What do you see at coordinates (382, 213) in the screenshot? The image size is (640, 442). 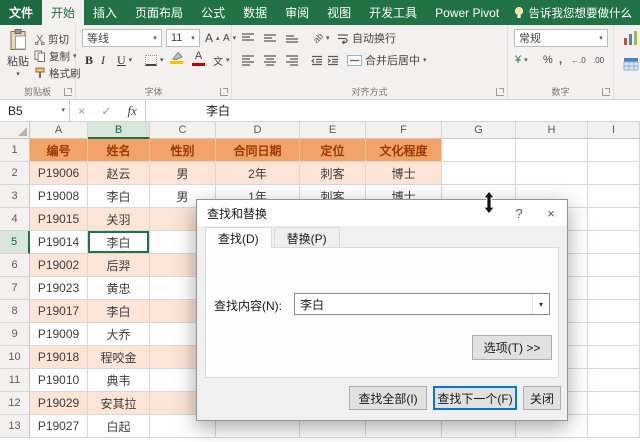 I see `dialog-titlebar: 查找和替换 ? ×` at bounding box center [382, 213].